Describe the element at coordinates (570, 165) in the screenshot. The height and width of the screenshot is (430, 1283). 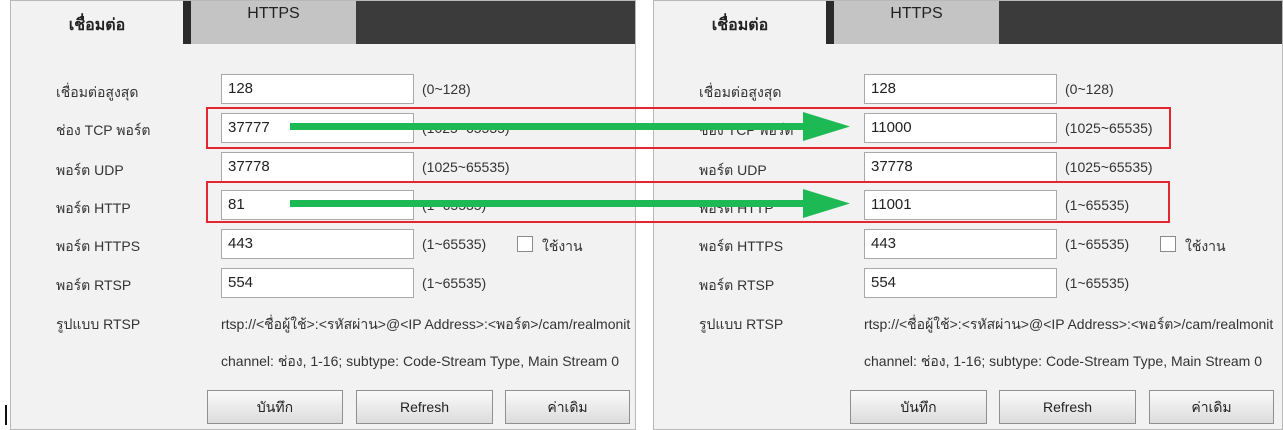
I see `annotation-arrows` at that location.